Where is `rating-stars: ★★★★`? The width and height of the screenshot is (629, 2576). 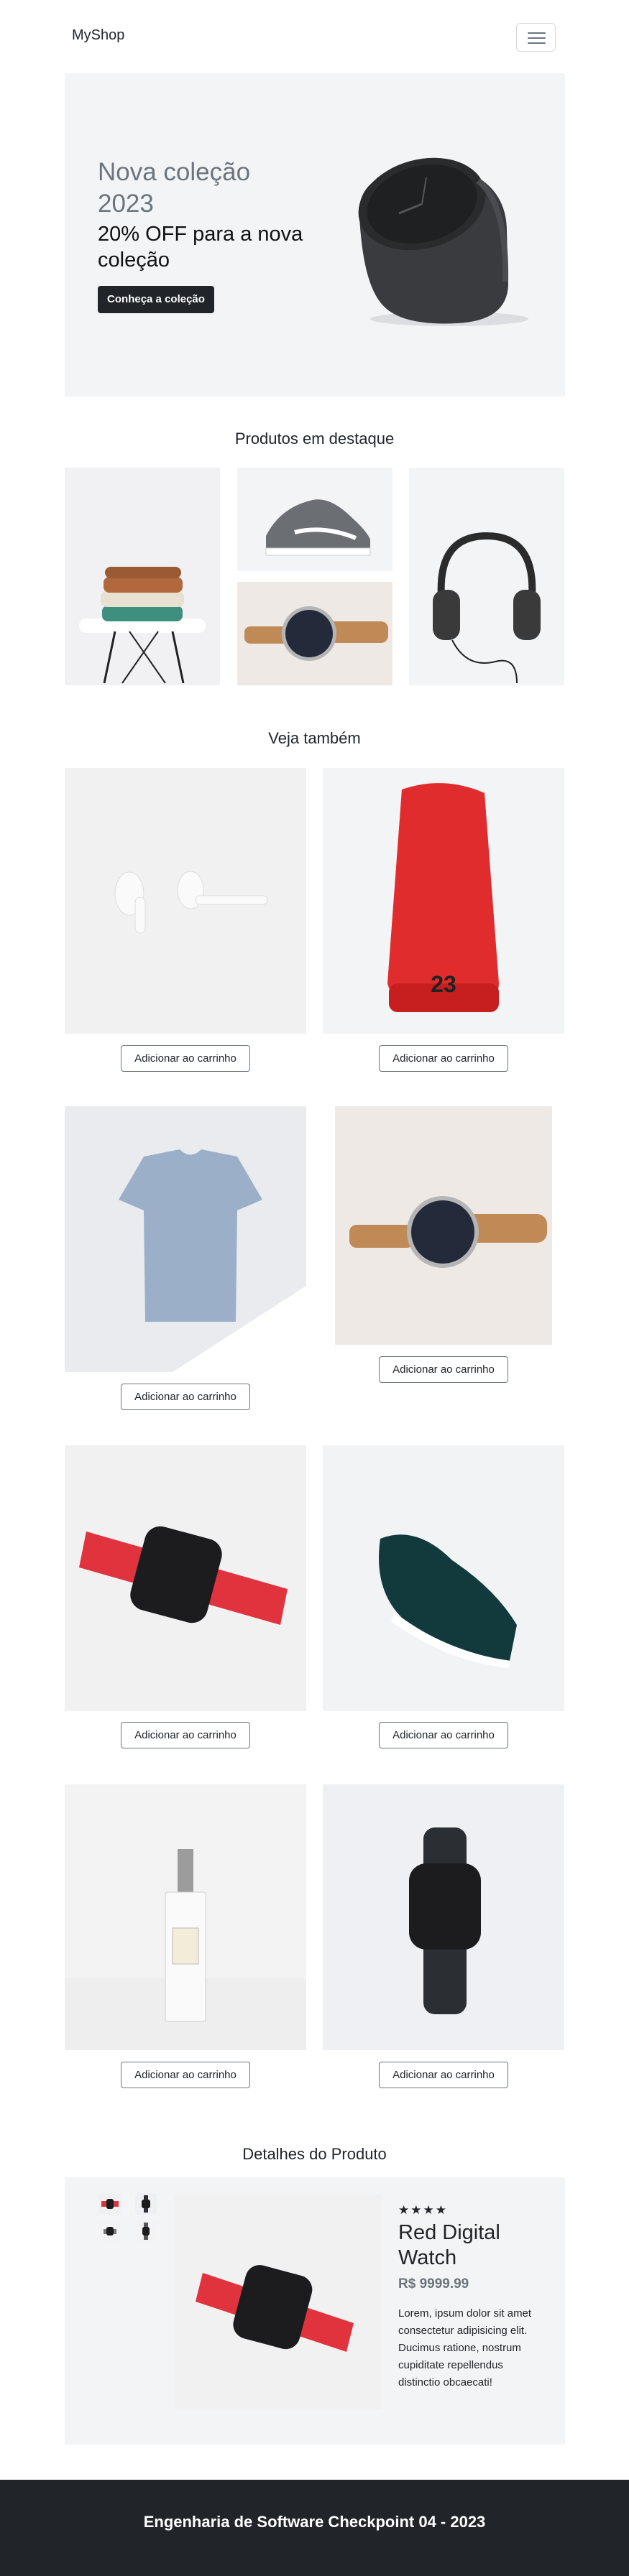
rating-stars: ★★★★ is located at coordinates (423, 2210).